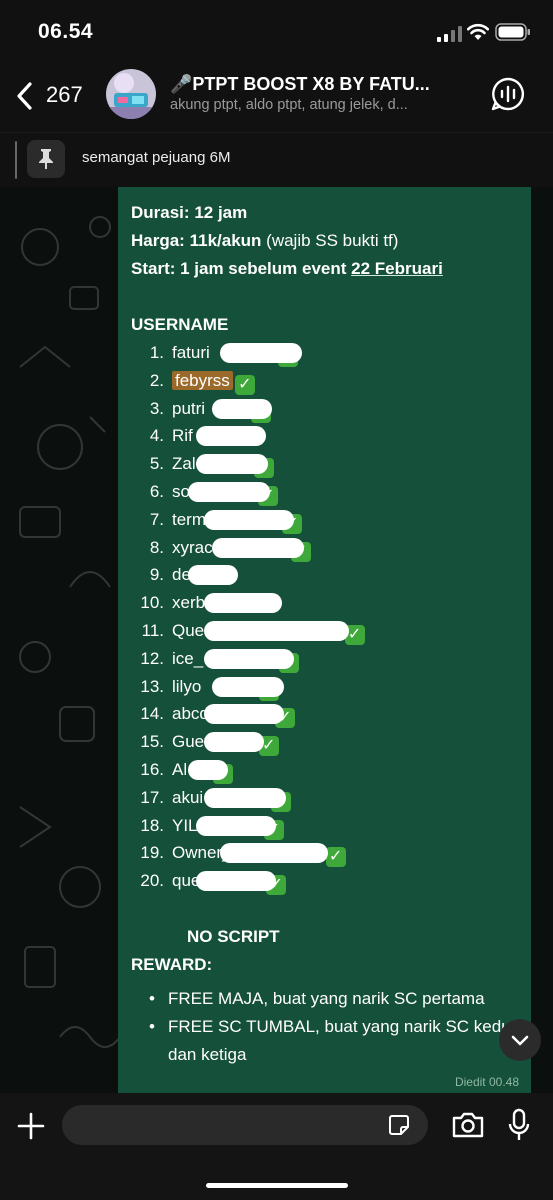  Describe the element at coordinates (66, 31) in the screenshot. I see `status-time: 06.54` at that location.